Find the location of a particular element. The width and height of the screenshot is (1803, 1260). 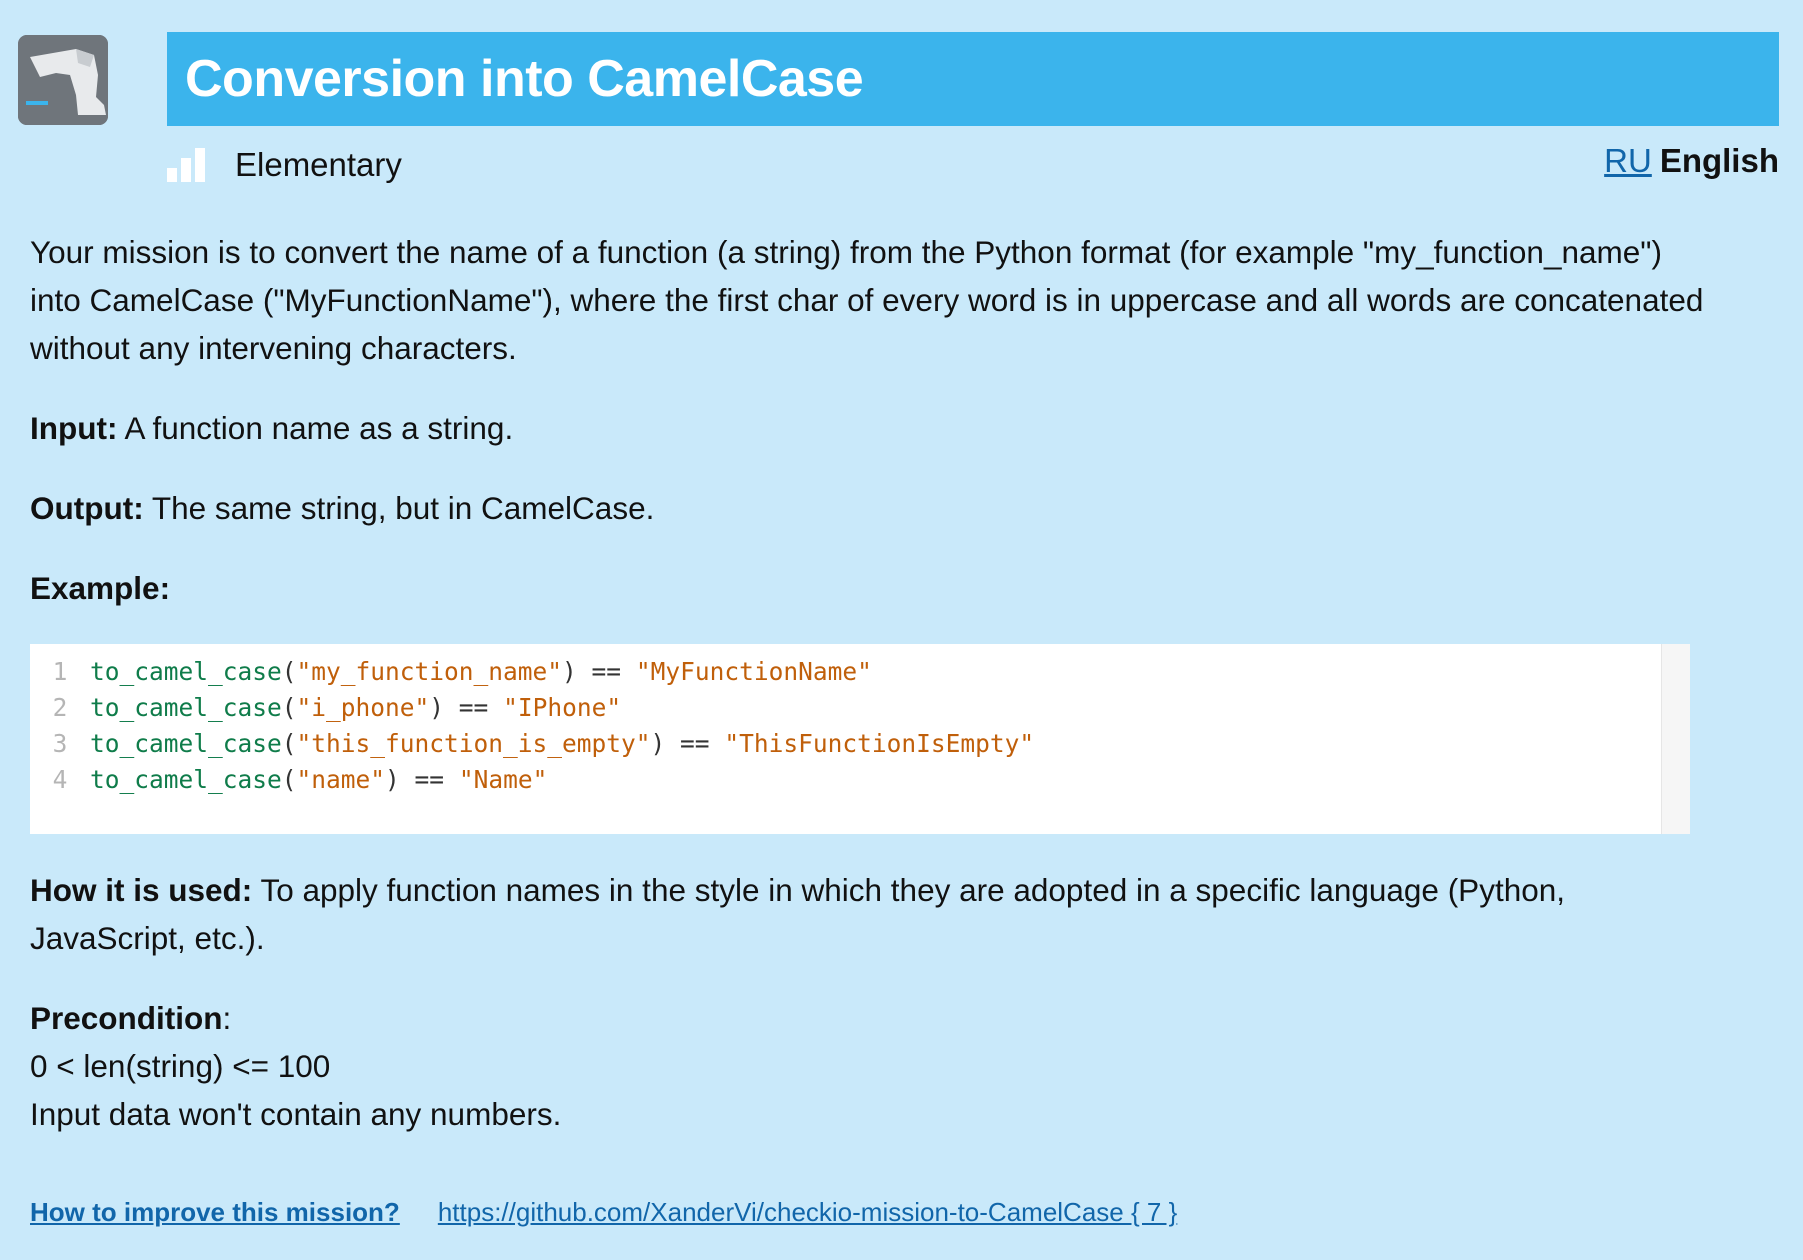

level-label: Elementary is located at coordinates (318, 164).